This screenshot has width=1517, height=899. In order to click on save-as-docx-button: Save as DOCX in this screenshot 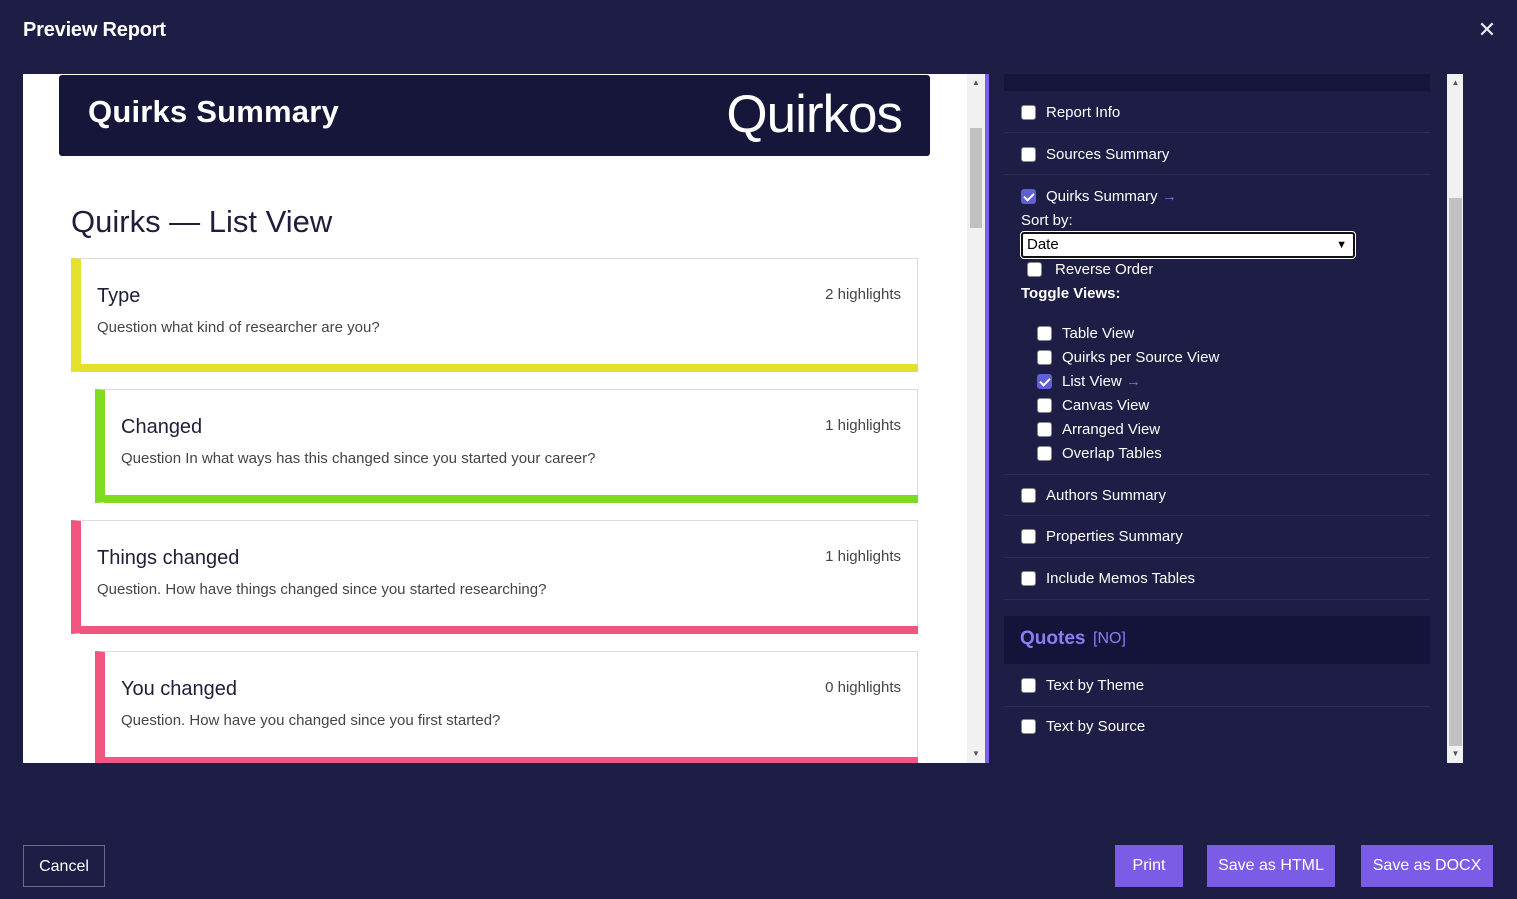, I will do `click(1427, 866)`.